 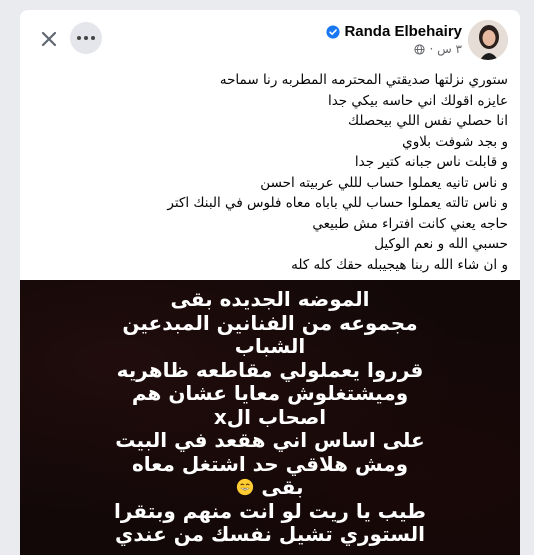 What do you see at coordinates (420, 49) in the screenshot?
I see `globe-icon` at bounding box center [420, 49].